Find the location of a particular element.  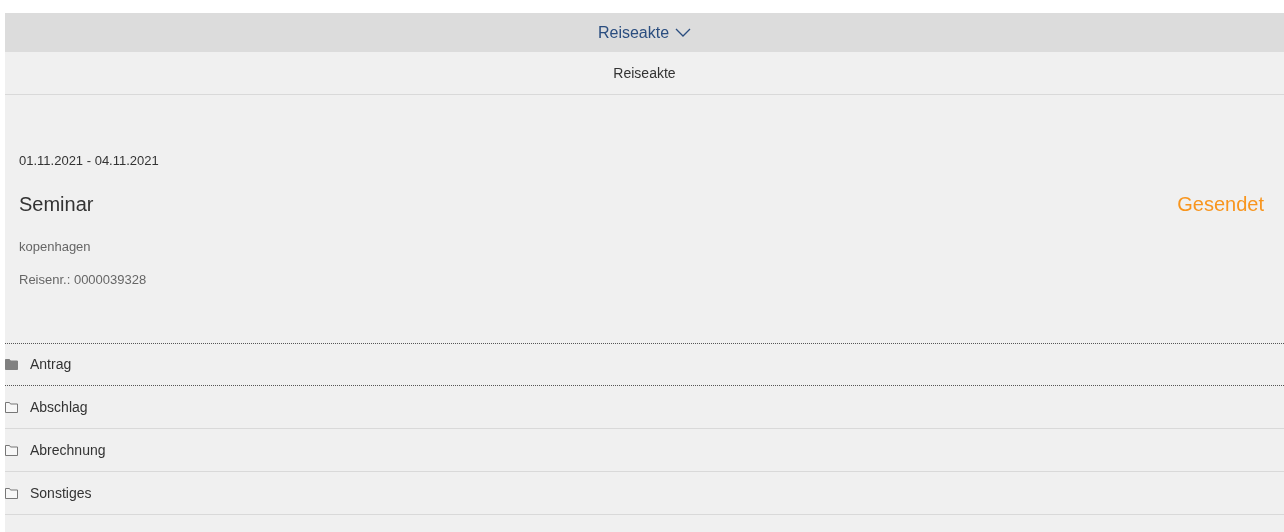

trip-title: Seminar is located at coordinates (56, 204).